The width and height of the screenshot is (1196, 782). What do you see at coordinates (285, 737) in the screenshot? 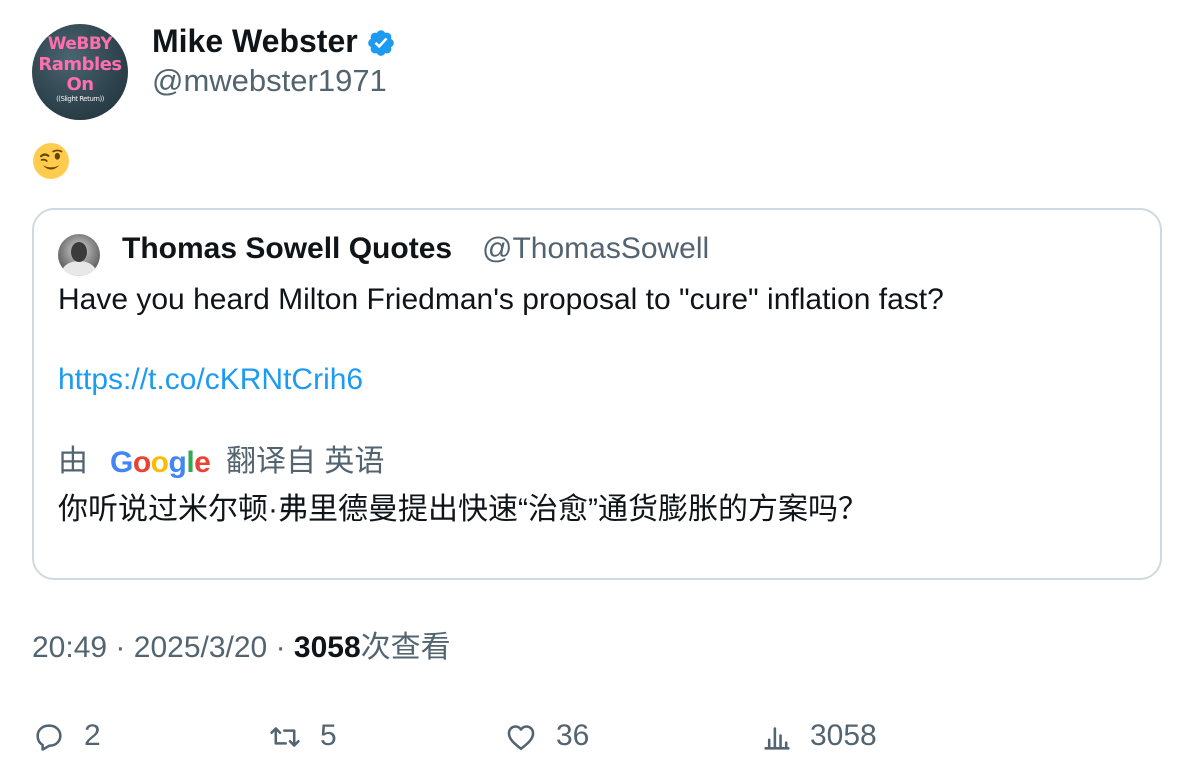
I see `retweet-icon` at bounding box center [285, 737].